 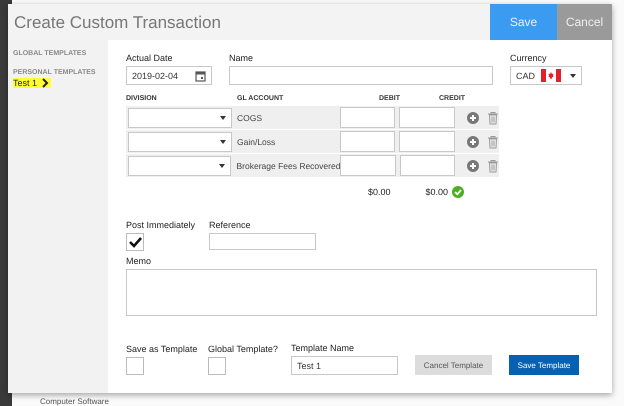 I want to click on field-label: Global Template?, so click(x=243, y=349).